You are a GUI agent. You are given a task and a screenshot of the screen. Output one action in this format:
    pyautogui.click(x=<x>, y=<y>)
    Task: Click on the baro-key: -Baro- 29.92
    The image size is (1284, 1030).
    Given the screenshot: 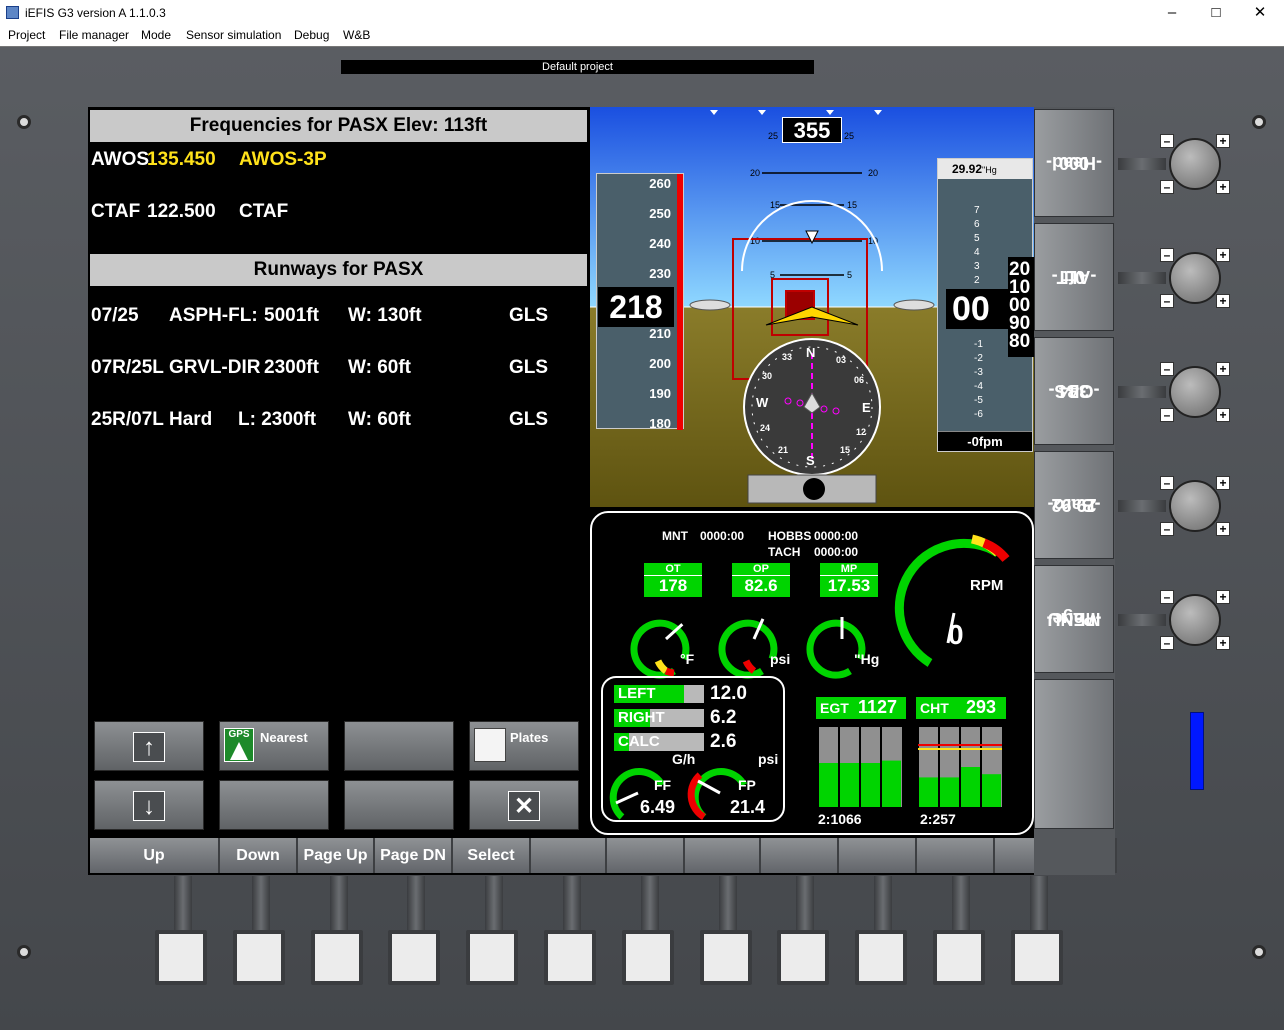 What is the action you would take?
    pyautogui.click(x=1074, y=505)
    